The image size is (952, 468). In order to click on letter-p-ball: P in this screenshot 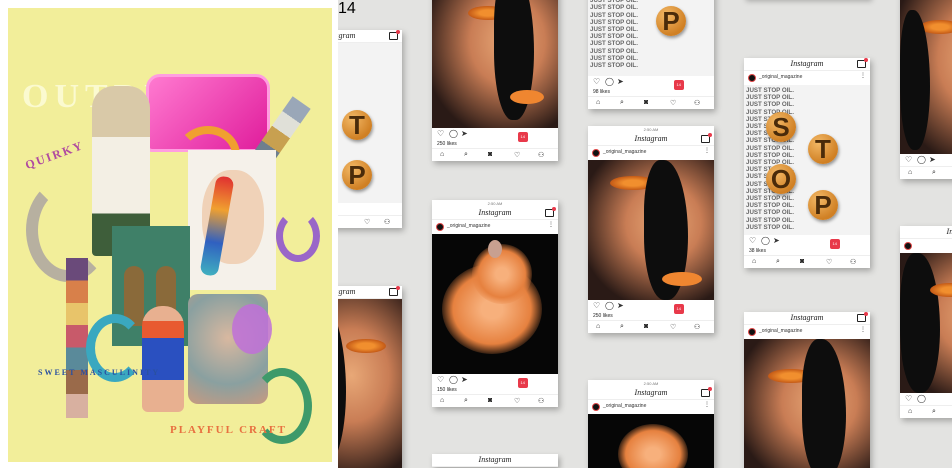, I will do `click(357, 175)`.